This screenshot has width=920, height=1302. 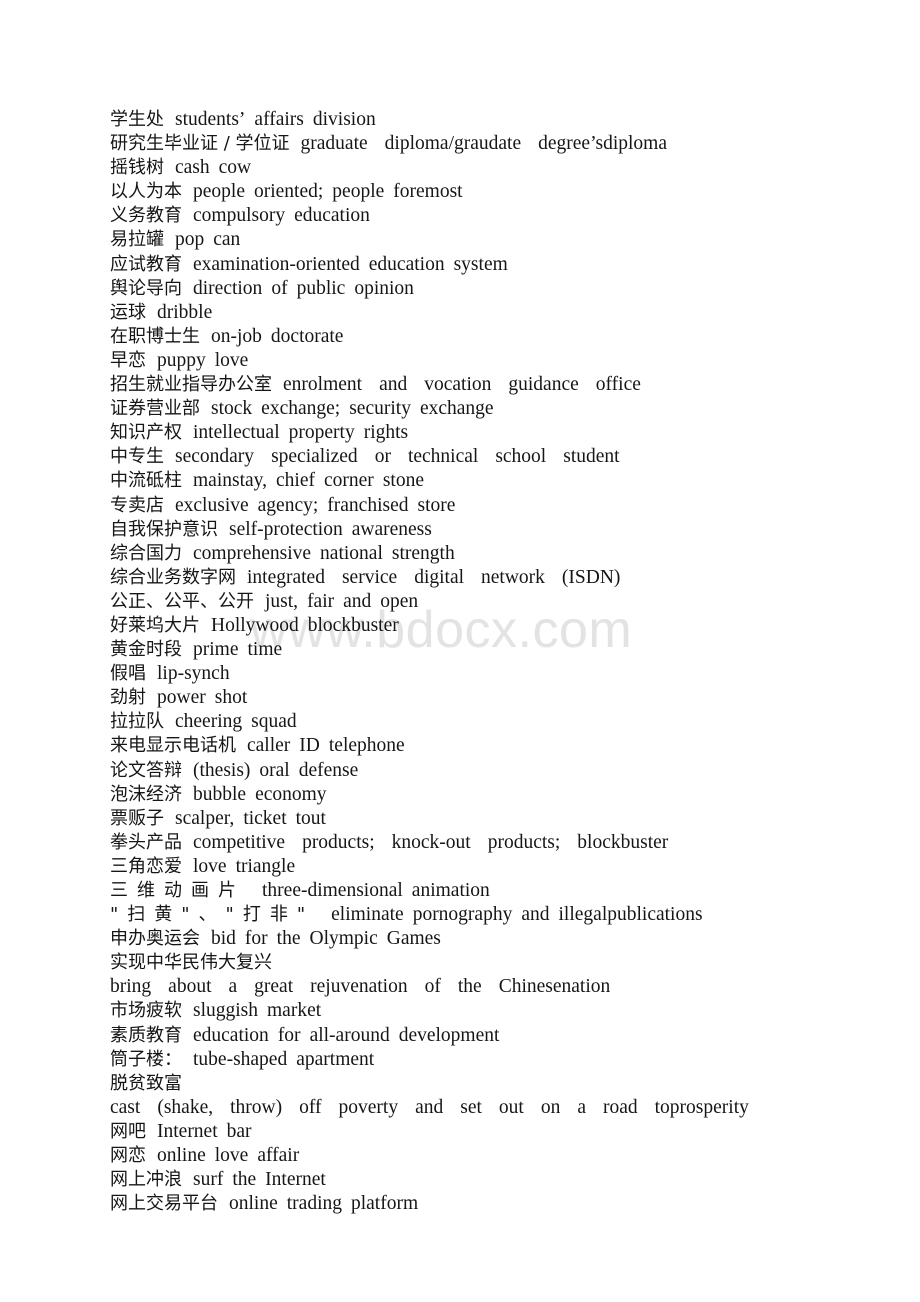 I want to click on entry-term: 综合业务数字网, so click(x=173, y=577).